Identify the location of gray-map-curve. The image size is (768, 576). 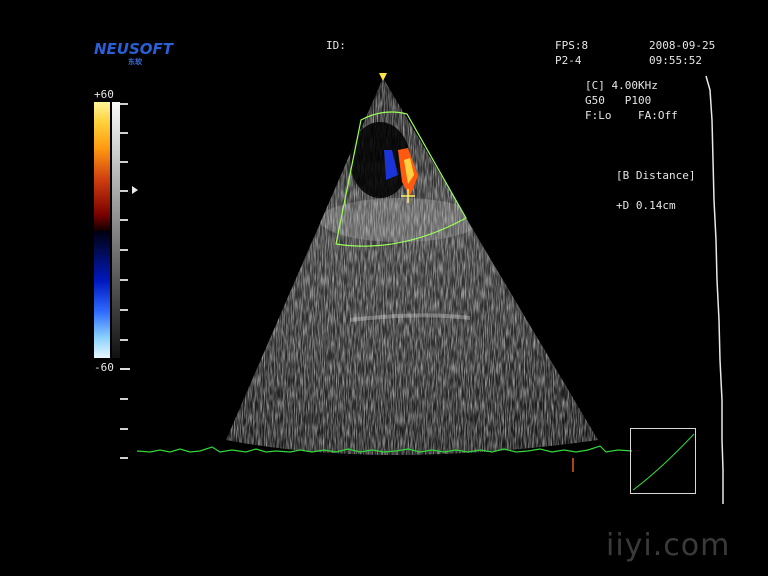
(714, 289).